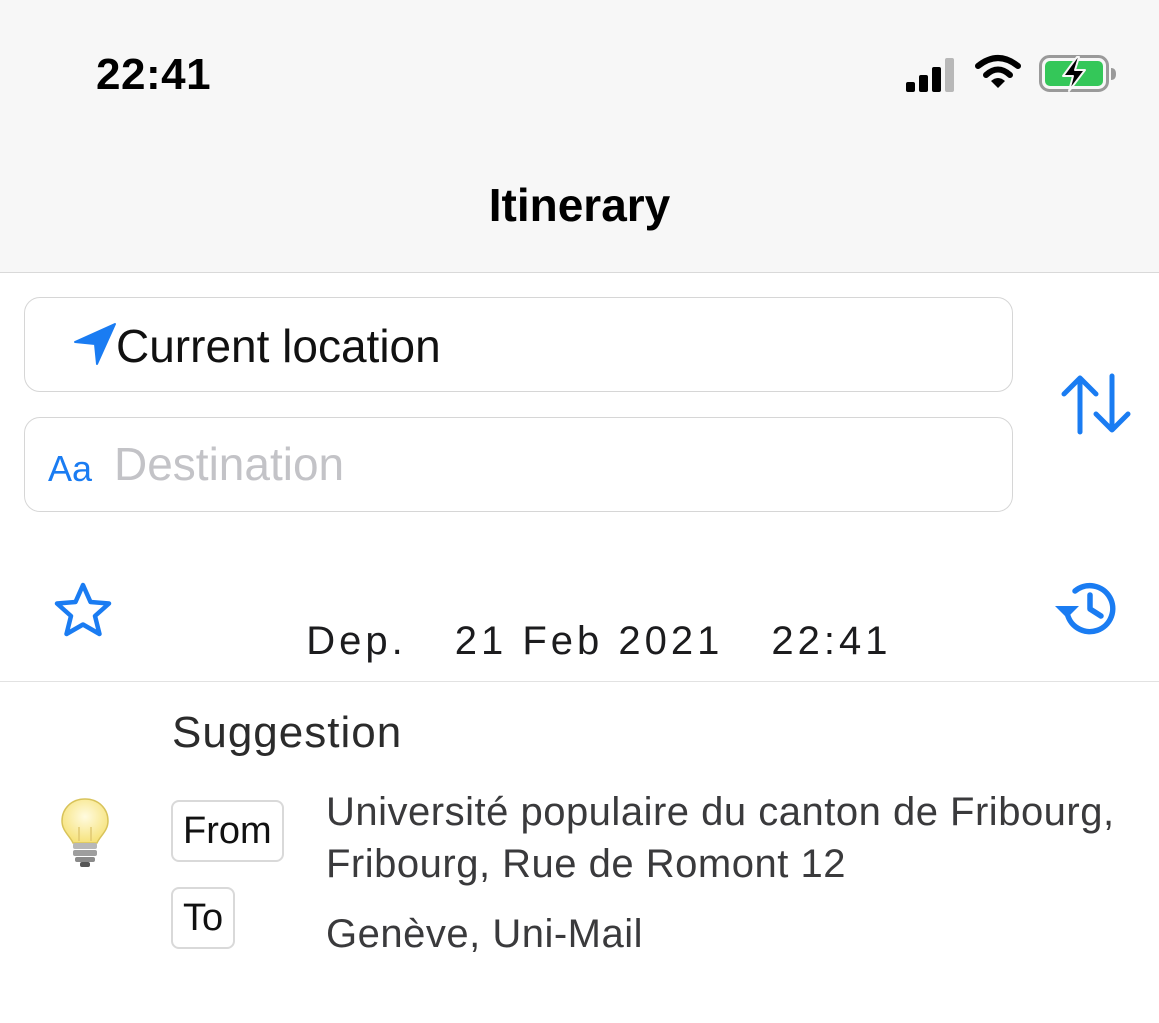 This screenshot has width=1159, height=1023. I want to click on section-divider, so click(579, 681).